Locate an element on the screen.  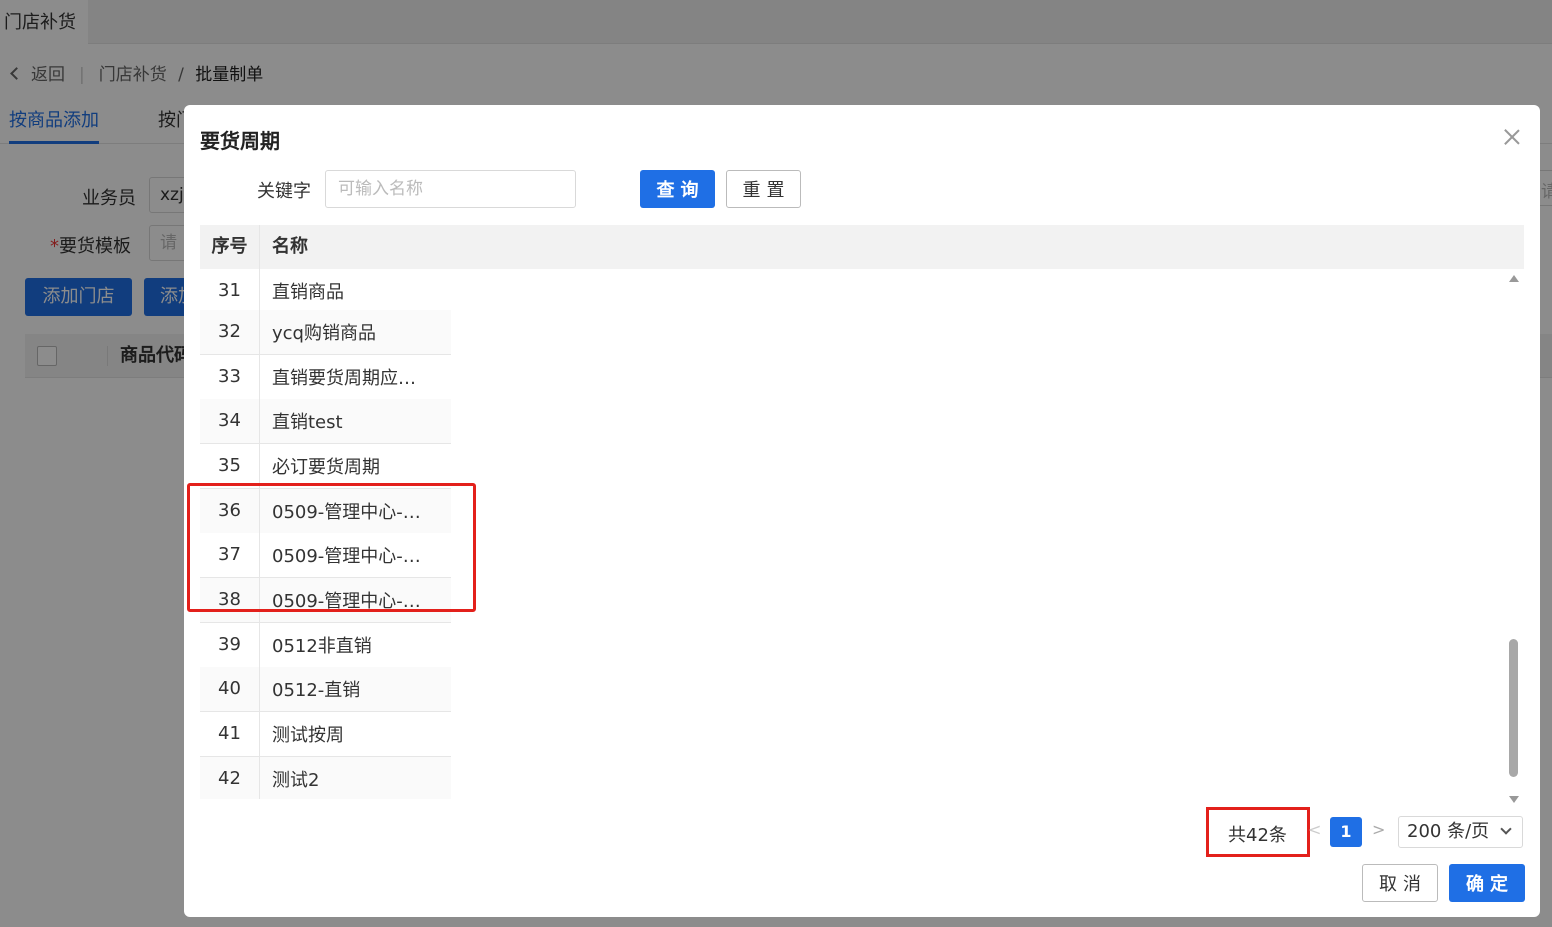
table-row: 41 测试按周 is located at coordinates (325, 734).